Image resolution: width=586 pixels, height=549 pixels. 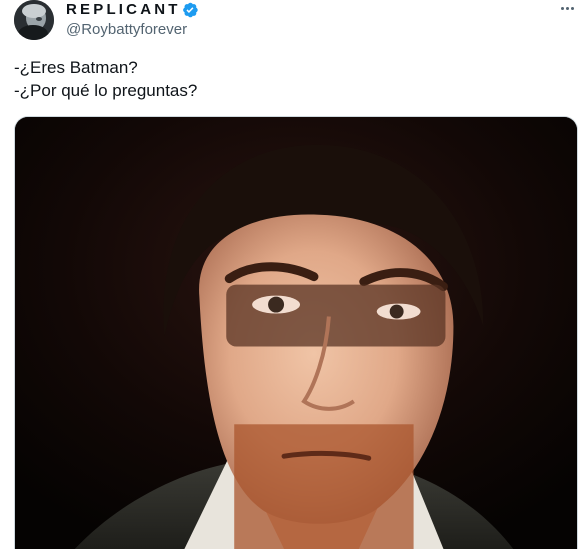 I want to click on author-handle: @Roybattyforever, so click(x=126, y=30).